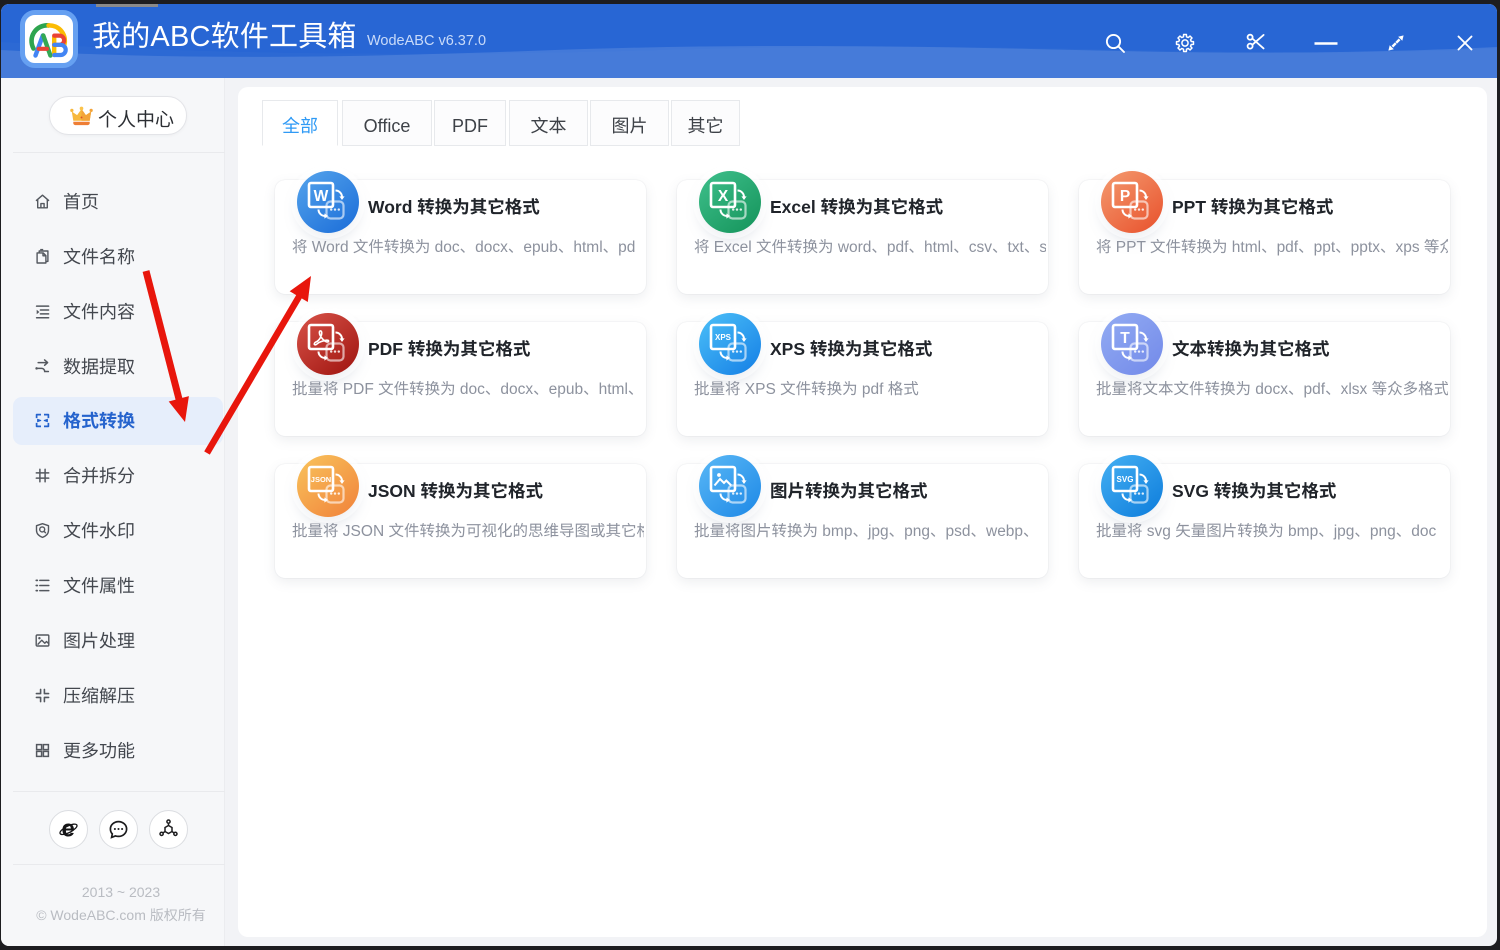  I want to click on svg-text: JSON, so click(321, 479).